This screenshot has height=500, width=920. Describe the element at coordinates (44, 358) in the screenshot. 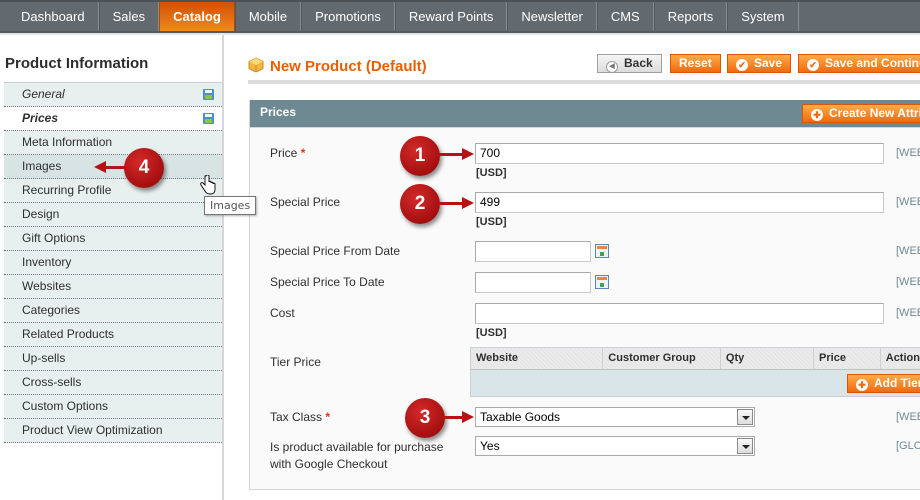

I see `sidebar-item-label: Up-sells` at that location.